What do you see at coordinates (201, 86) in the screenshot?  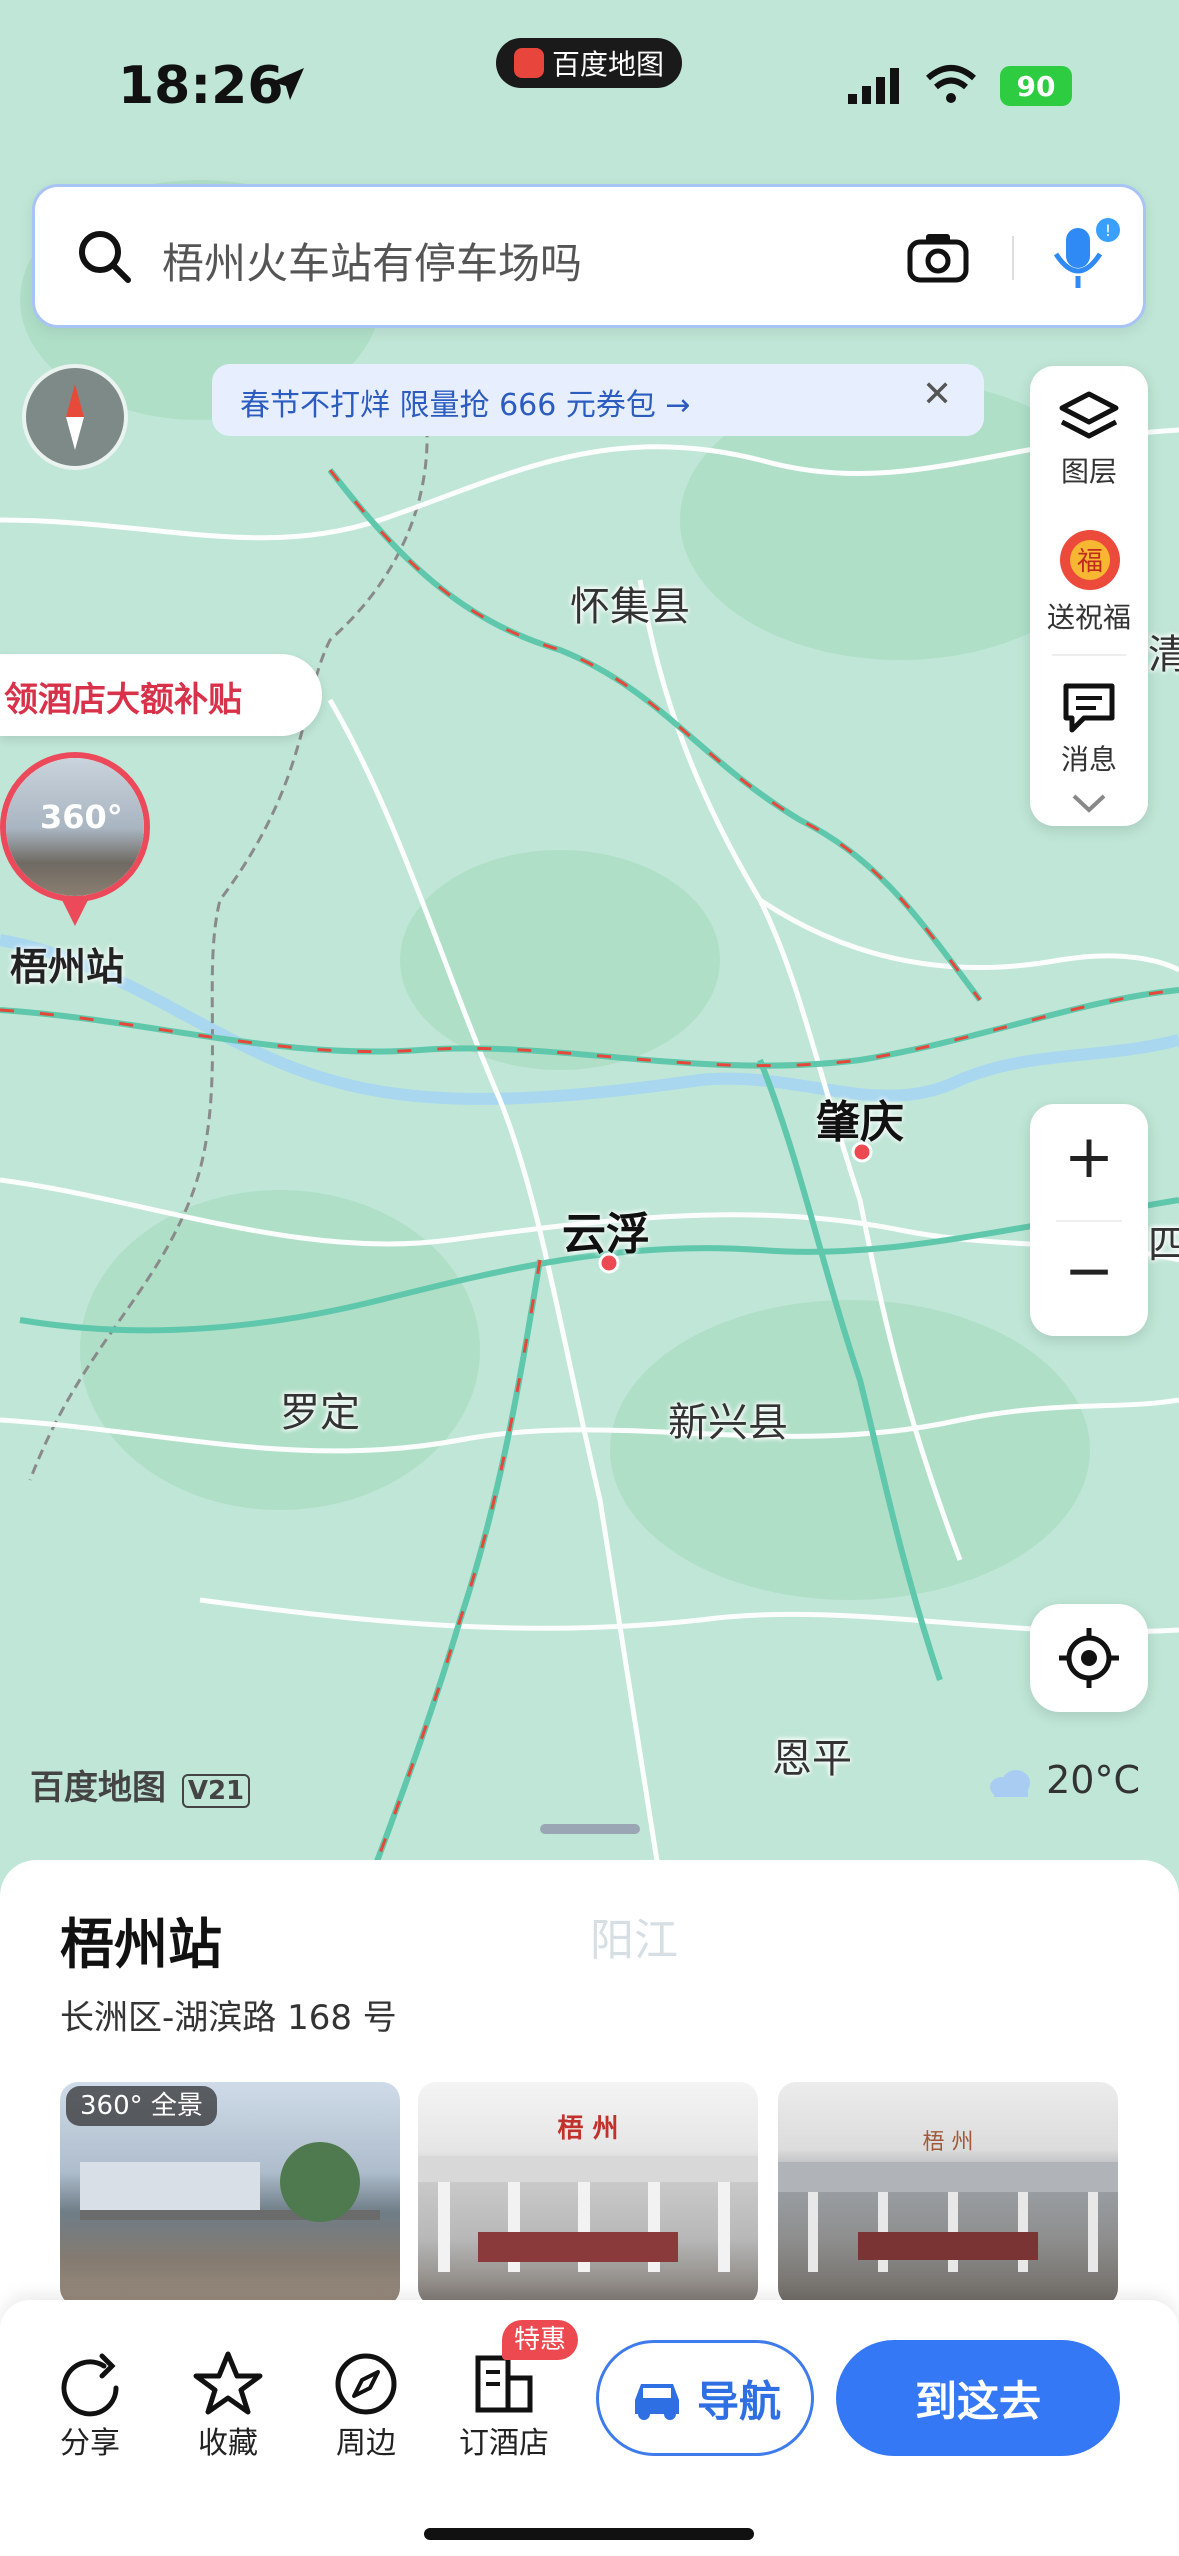 I see `status-time: 18:26` at bounding box center [201, 86].